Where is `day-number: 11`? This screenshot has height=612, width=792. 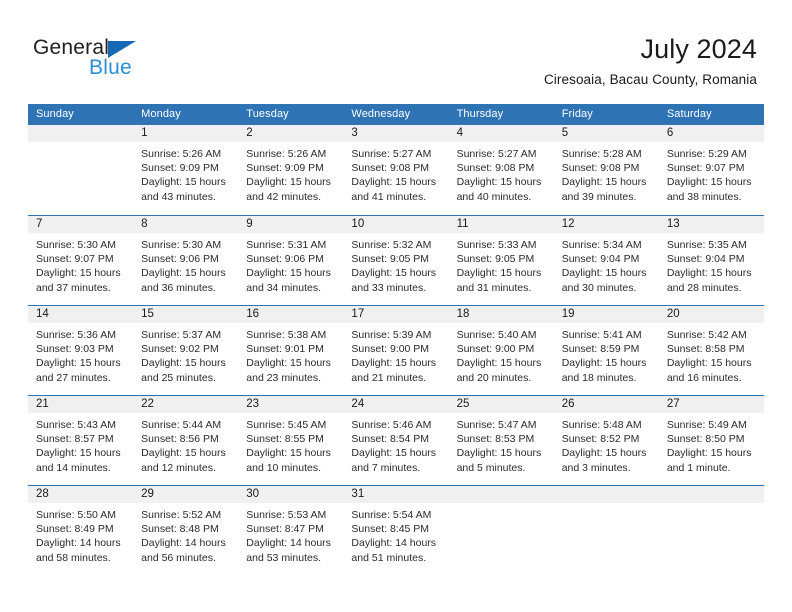 day-number: 11 is located at coordinates (501, 224).